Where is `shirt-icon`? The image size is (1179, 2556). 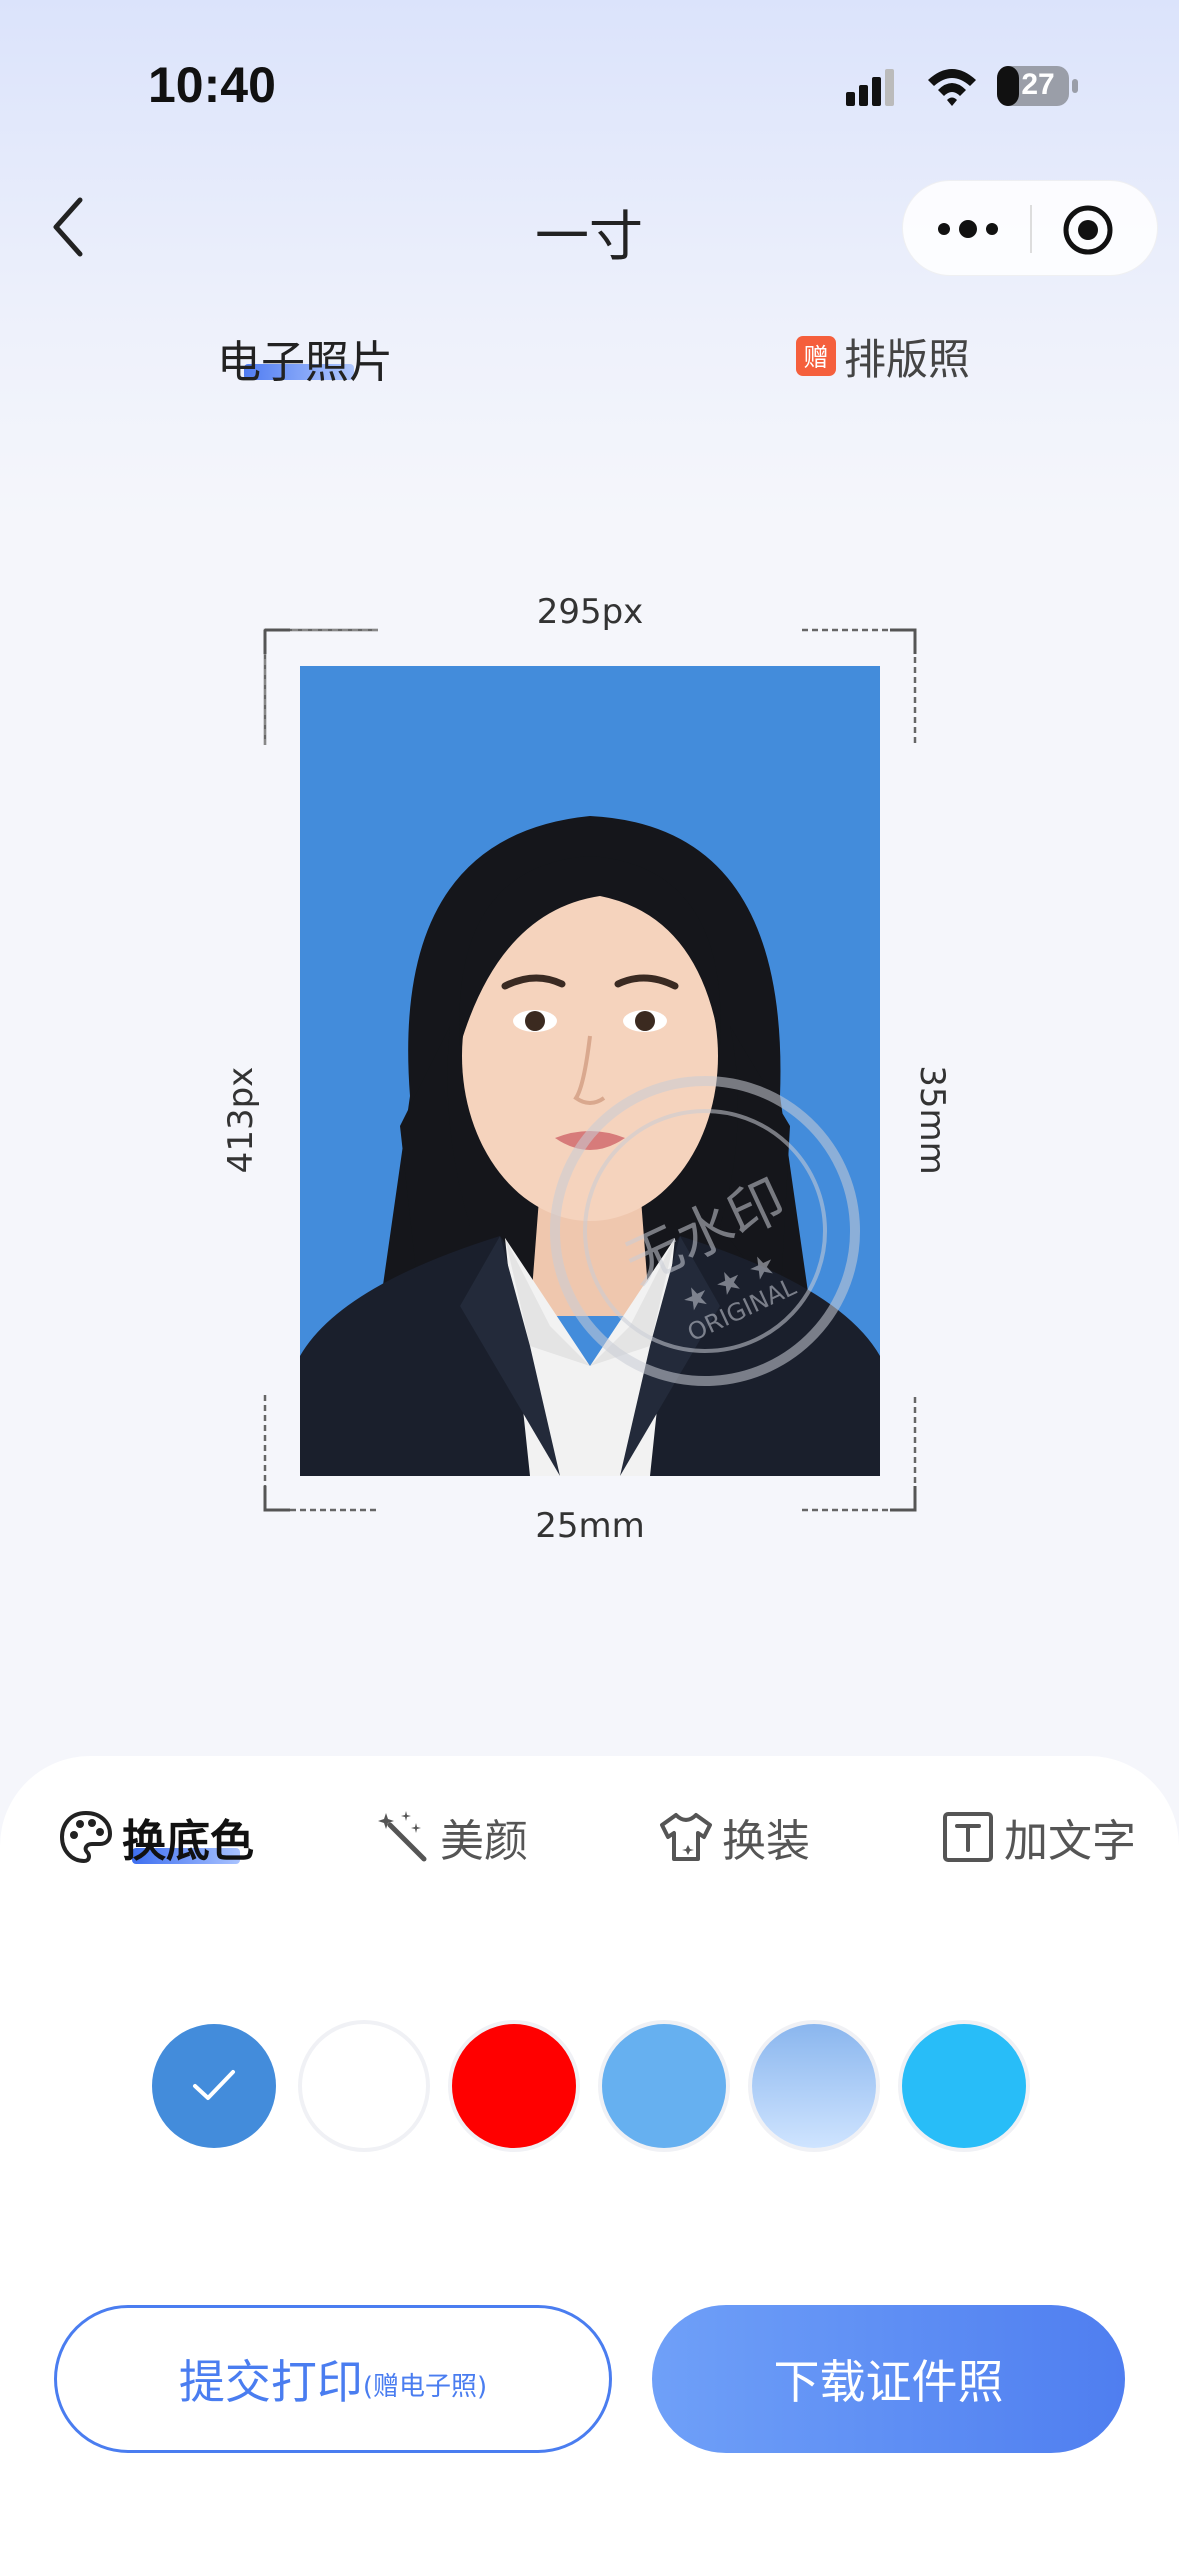 shirt-icon is located at coordinates (686, 1837).